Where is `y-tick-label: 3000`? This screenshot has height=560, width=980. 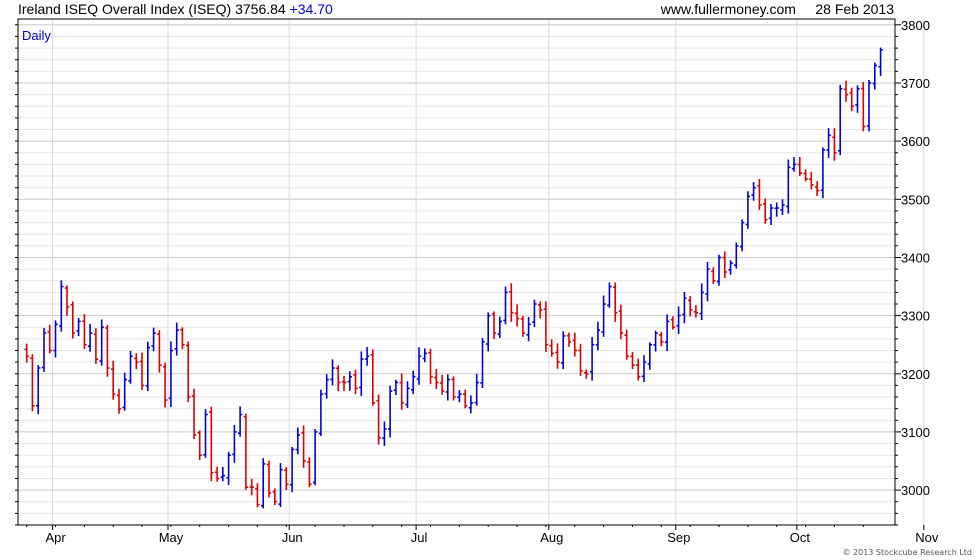
y-tick-label: 3000 is located at coordinates (915, 490).